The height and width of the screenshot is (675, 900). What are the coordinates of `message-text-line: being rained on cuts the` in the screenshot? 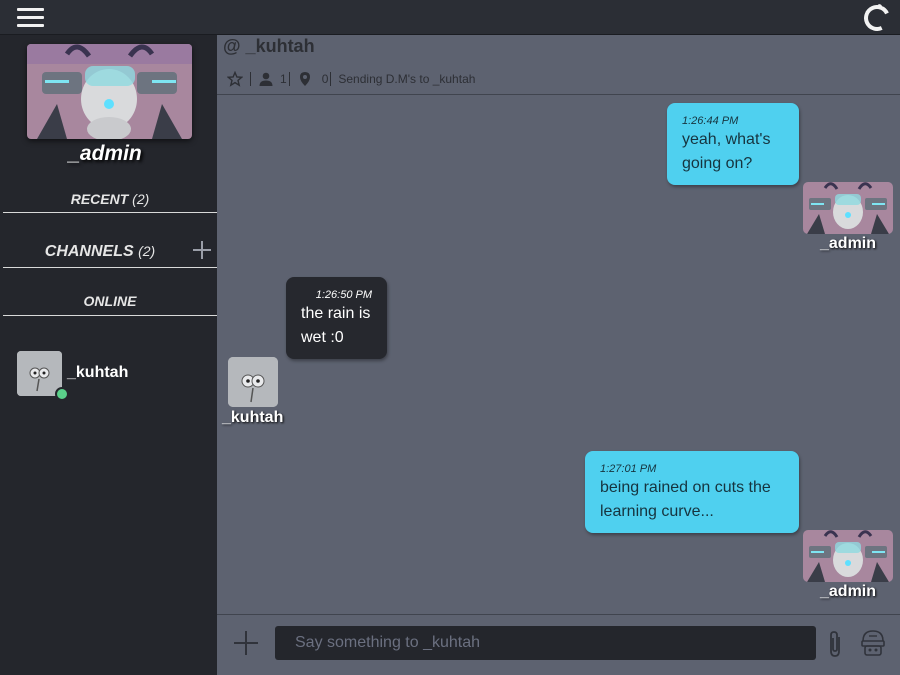 It's located at (685, 487).